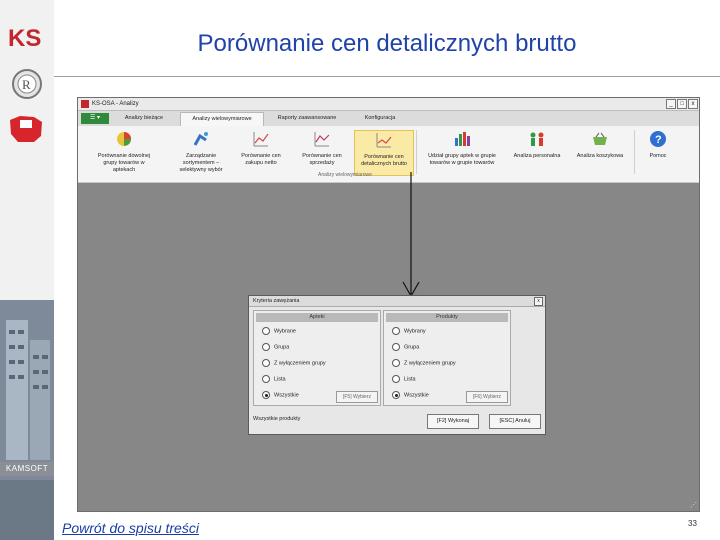  What do you see at coordinates (357, 397) in the screenshot?
I see `apteki-select-button: [F5] Wybierz` at bounding box center [357, 397].